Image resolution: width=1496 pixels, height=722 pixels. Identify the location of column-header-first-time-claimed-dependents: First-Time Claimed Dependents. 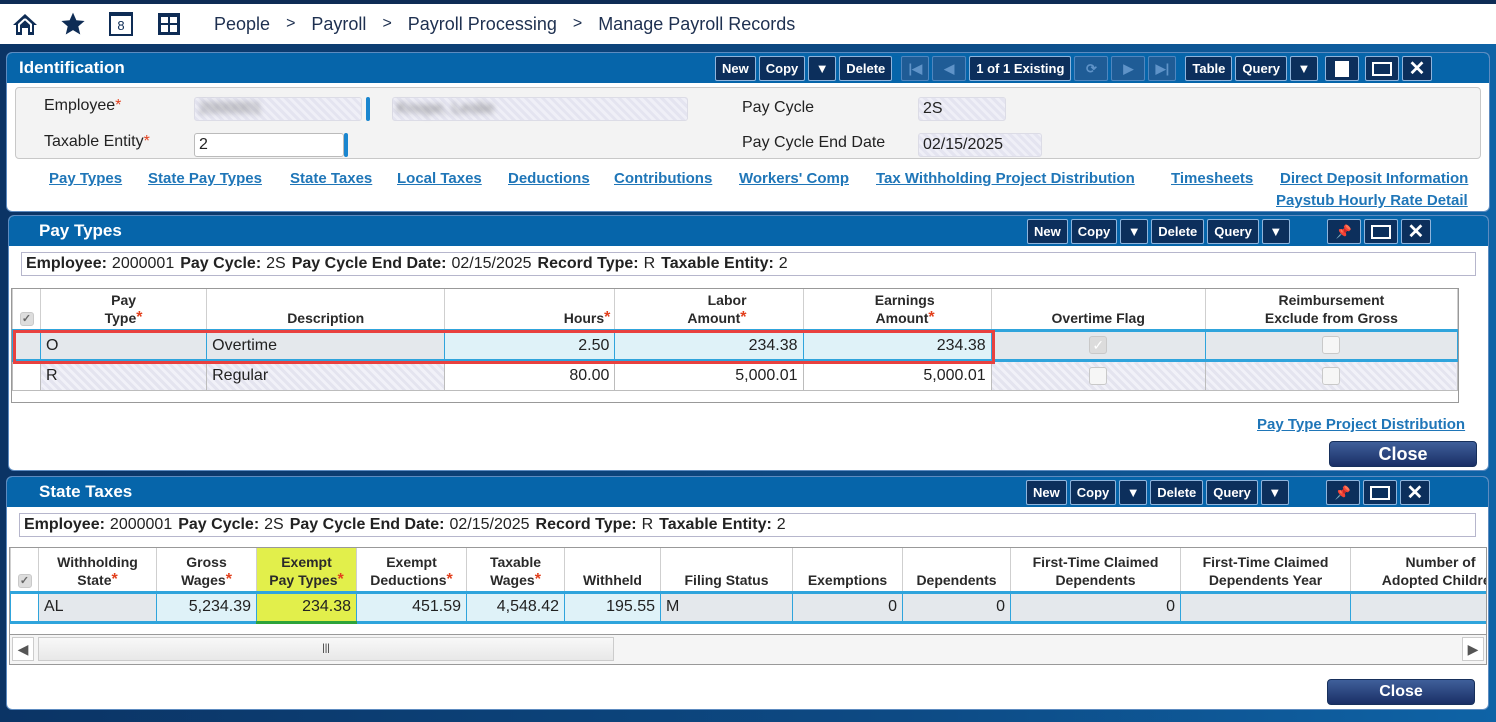
(1095, 570).